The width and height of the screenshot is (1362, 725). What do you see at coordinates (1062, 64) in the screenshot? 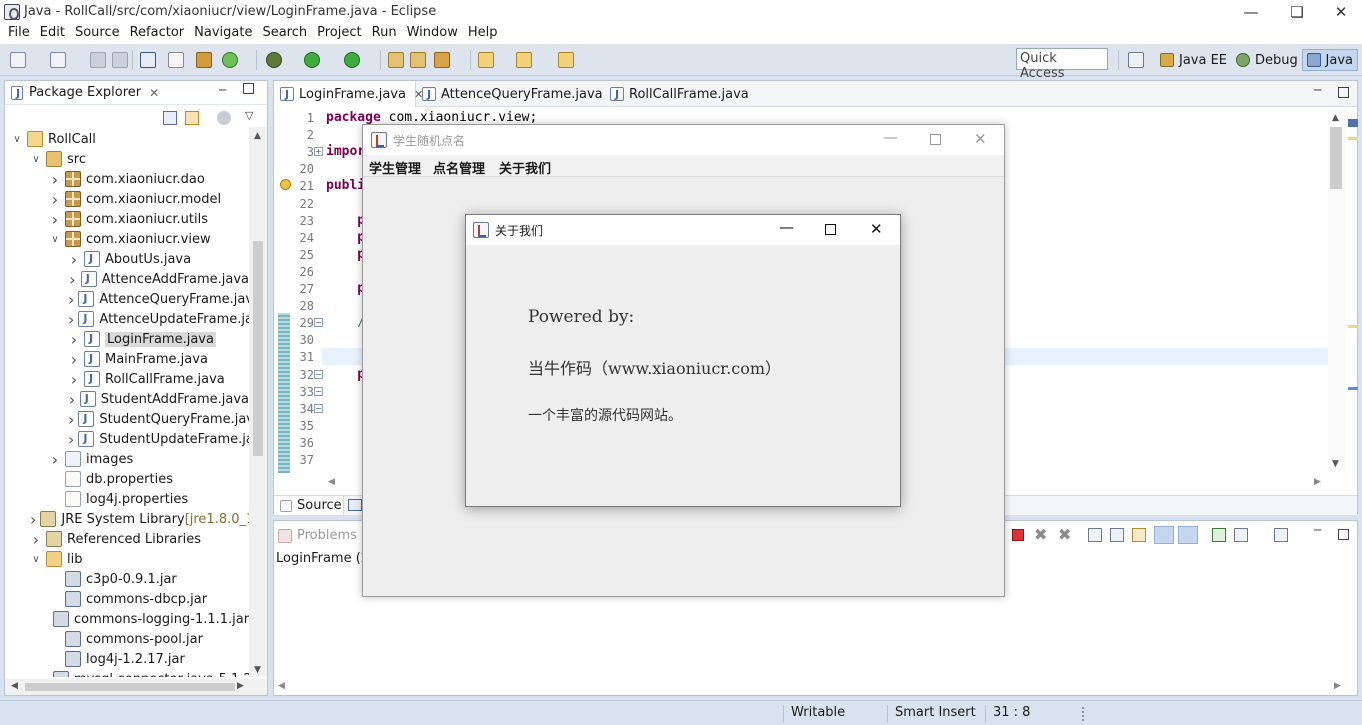
I see `quick-access-input: Quick Access` at bounding box center [1062, 64].